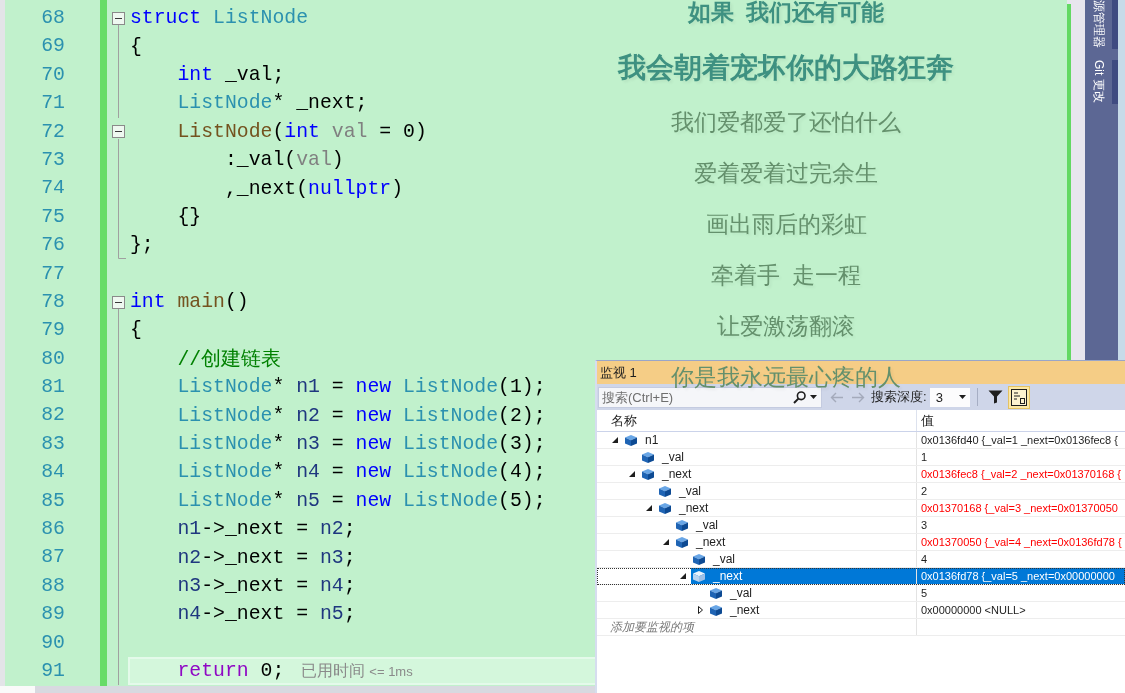 This screenshot has height=693, width=1125. I want to click on watch-row: _next 0x0136fec8 {_val=2 _next=0x01370168 {, so click(861, 474).